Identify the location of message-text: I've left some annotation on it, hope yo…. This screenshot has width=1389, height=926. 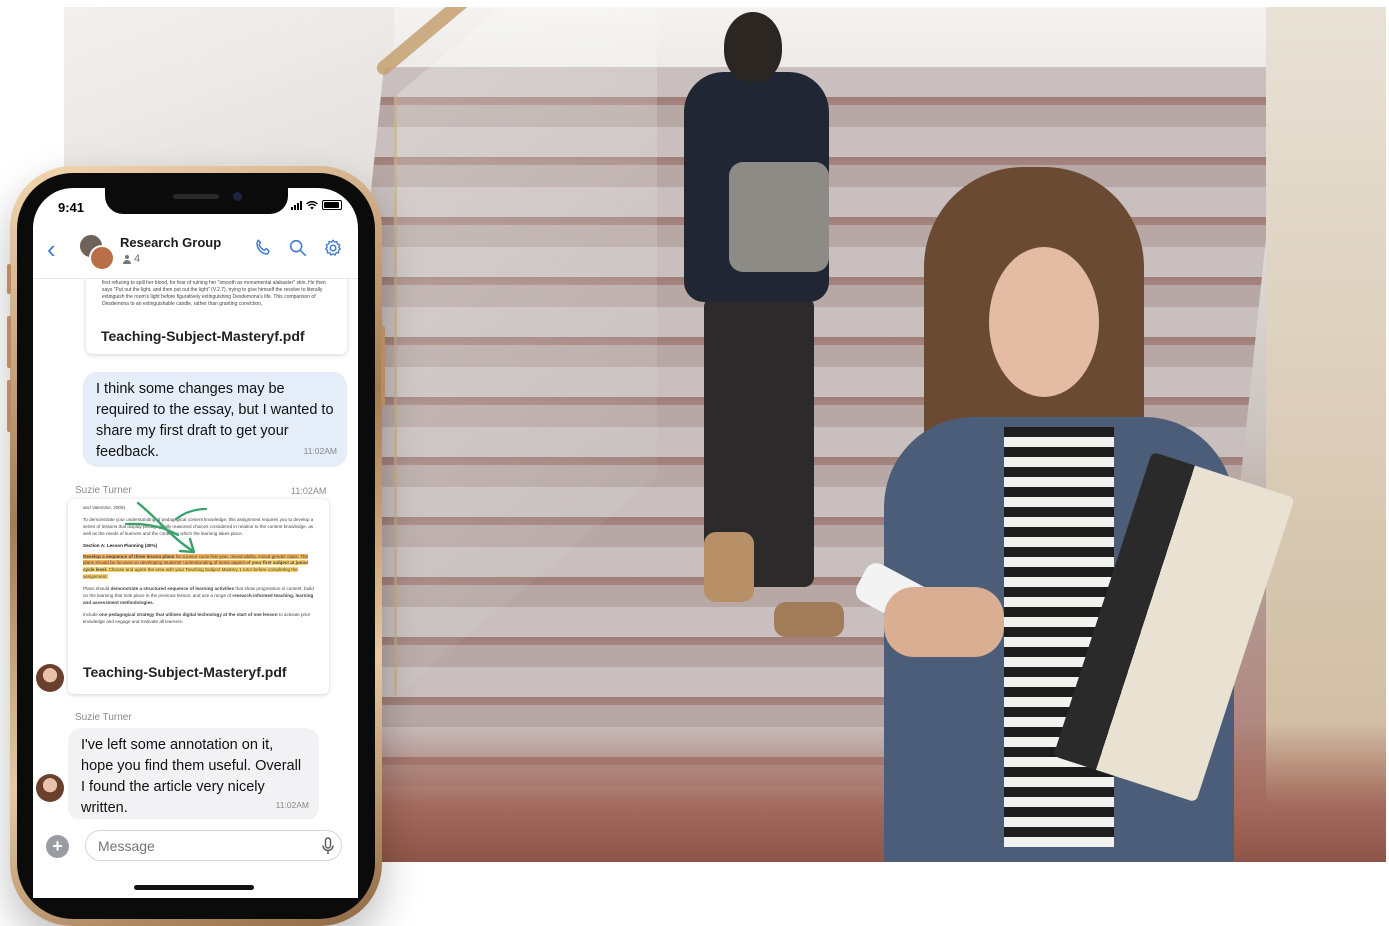
(191, 776).